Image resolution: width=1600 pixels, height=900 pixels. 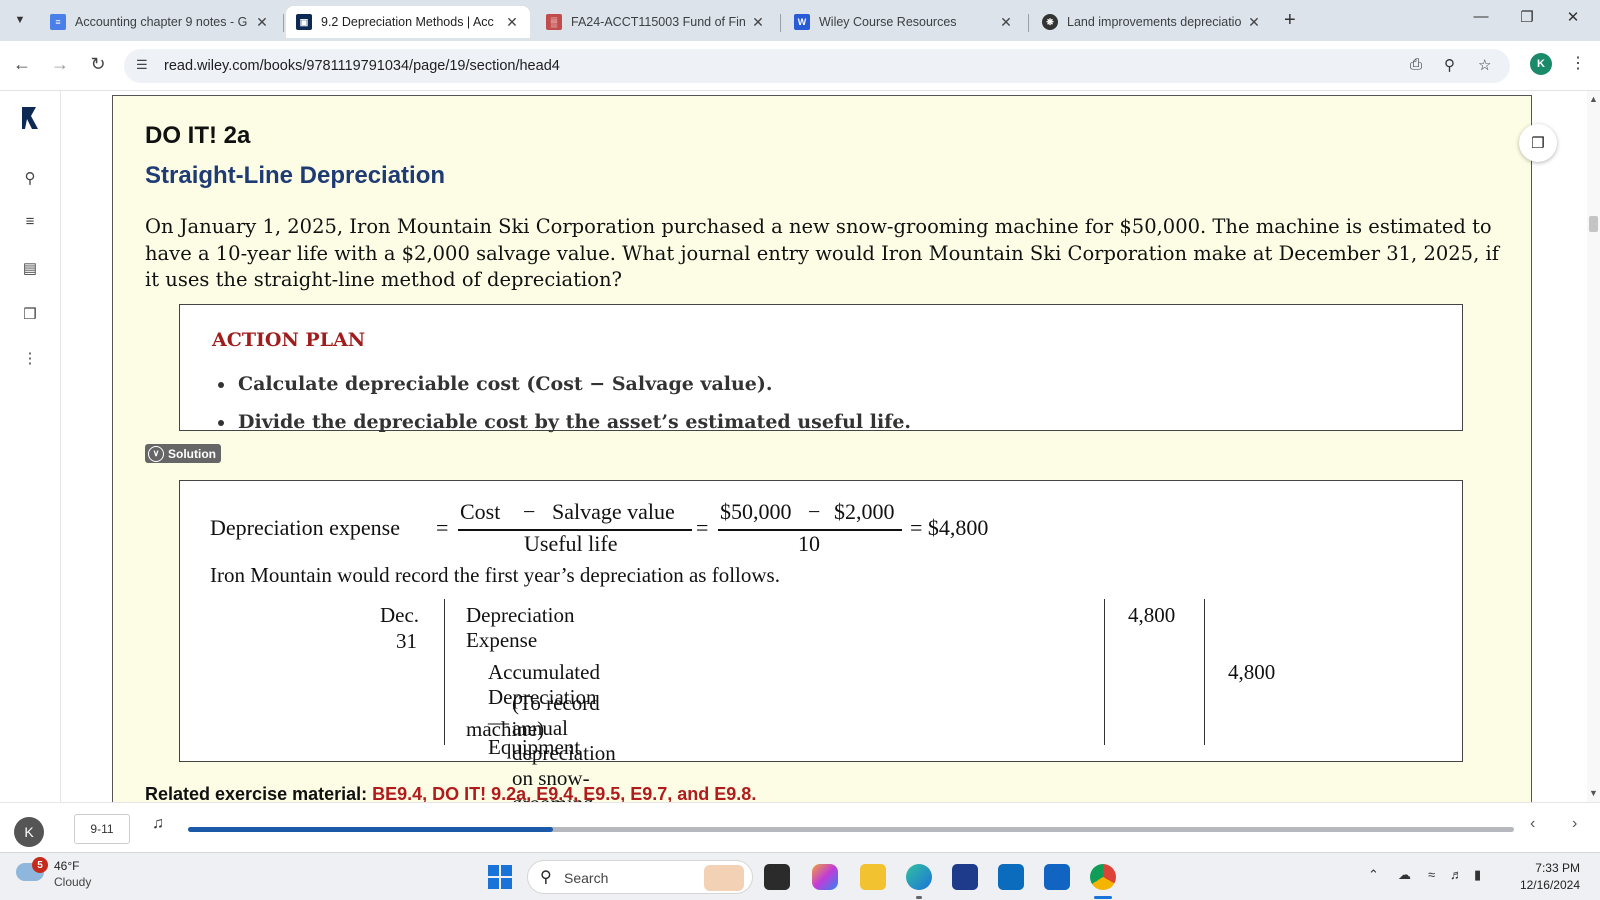 I want to click on copilot-icon, so click(x=825, y=877).